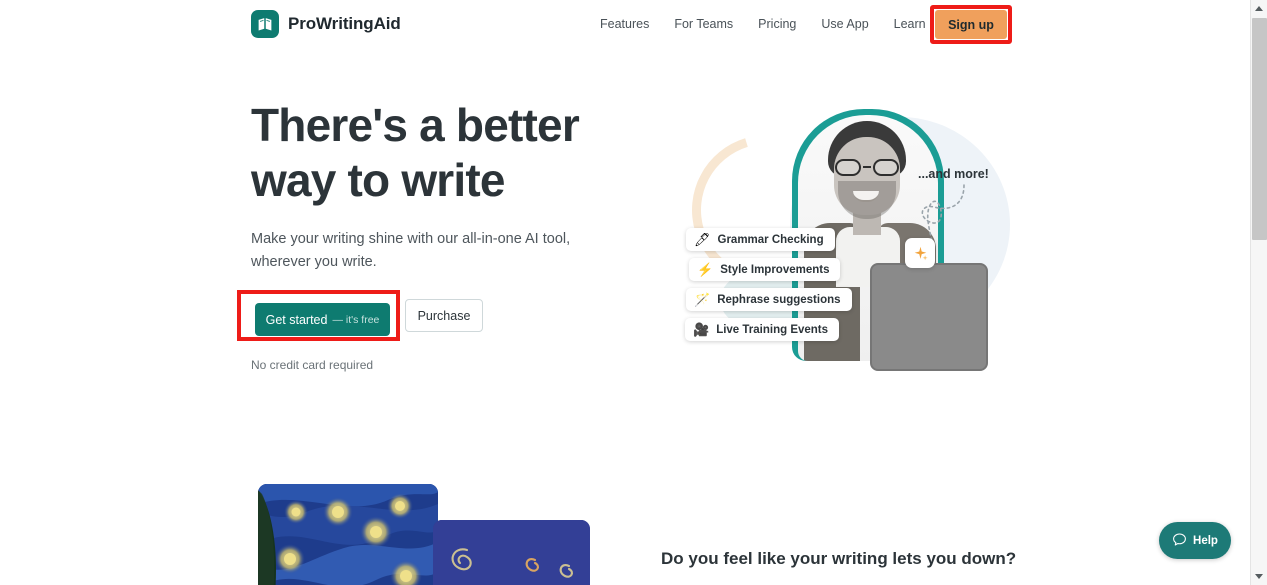 This screenshot has height=585, width=1267. What do you see at coordinates (312, 365) in the screenshot?
I see `no-credit-card-note: No credit card required` at bounding box center [312, 365].